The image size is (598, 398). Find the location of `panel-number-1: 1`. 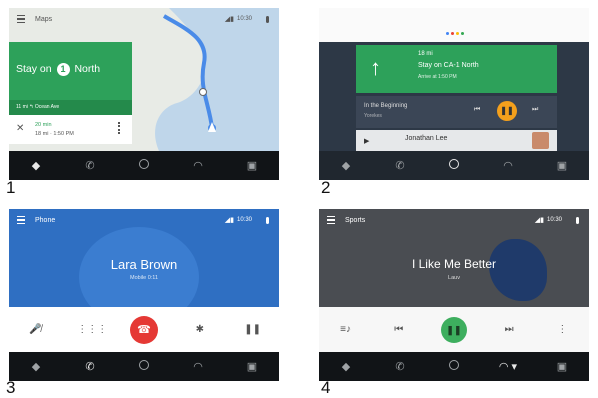

panel-number-1: 1 is located at coordinates (11, 187).